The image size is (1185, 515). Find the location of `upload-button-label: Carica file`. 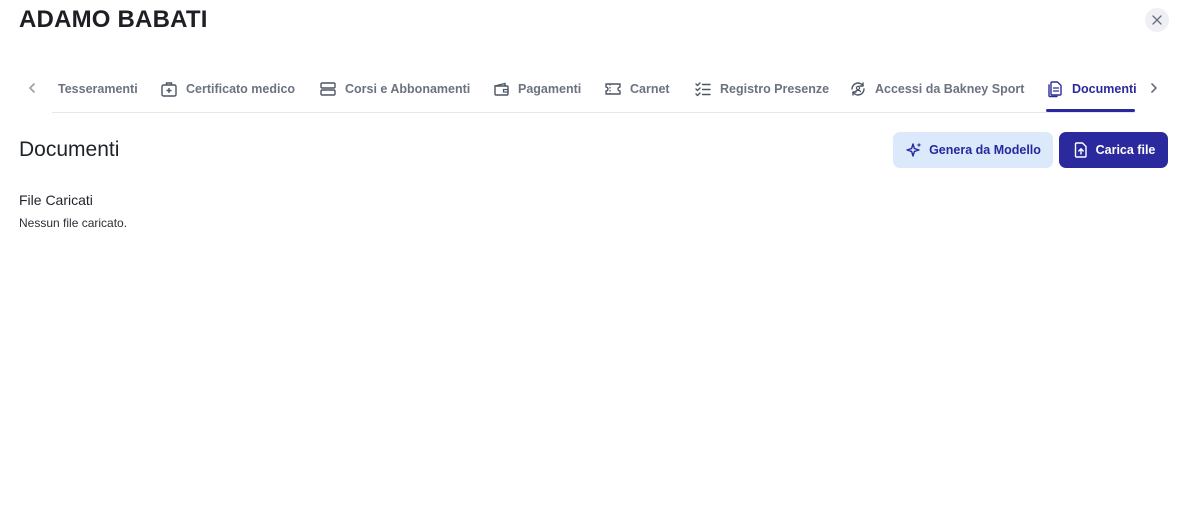

upload-button-label: Carica file is located at coordinates (1125, 150).